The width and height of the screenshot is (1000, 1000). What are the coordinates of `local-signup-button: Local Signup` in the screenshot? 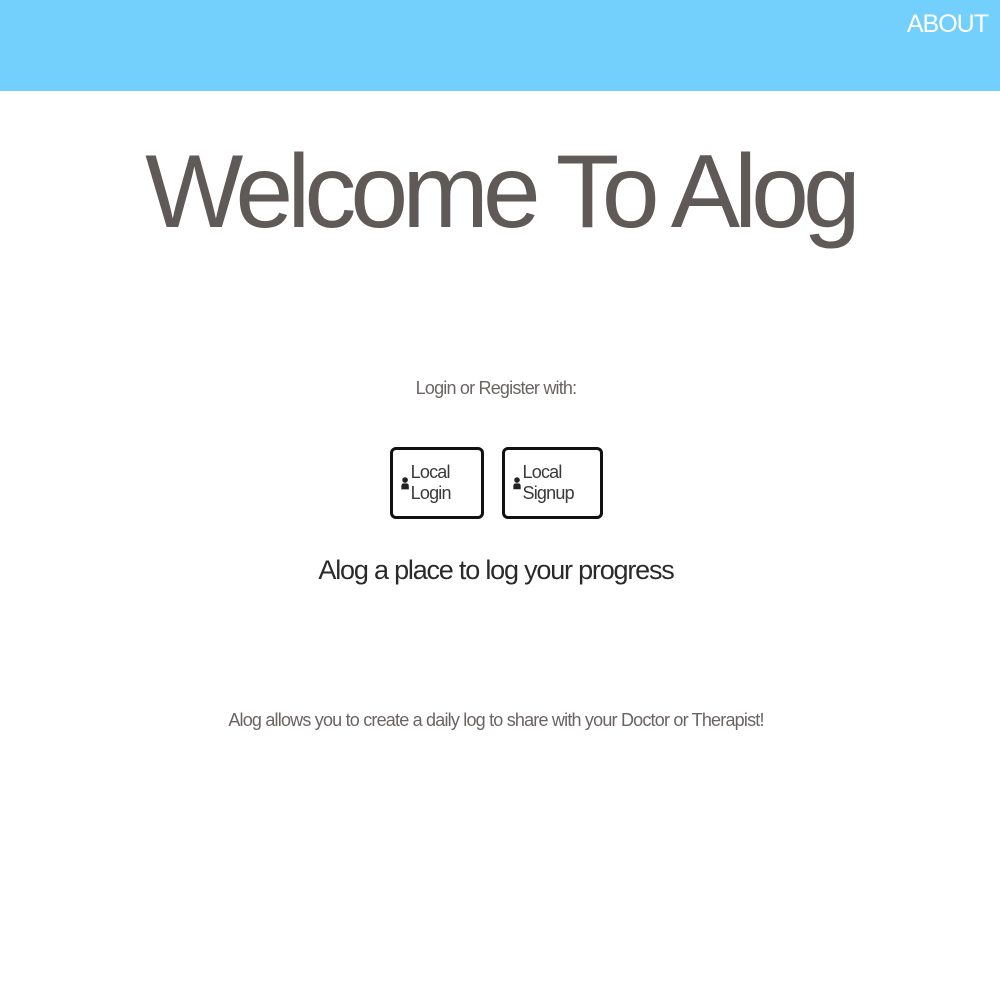 It's located at (552, 483).